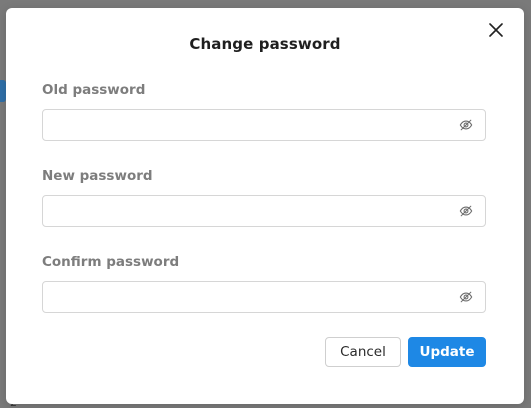  I want to click on update-button: Update, so click(447, 352).